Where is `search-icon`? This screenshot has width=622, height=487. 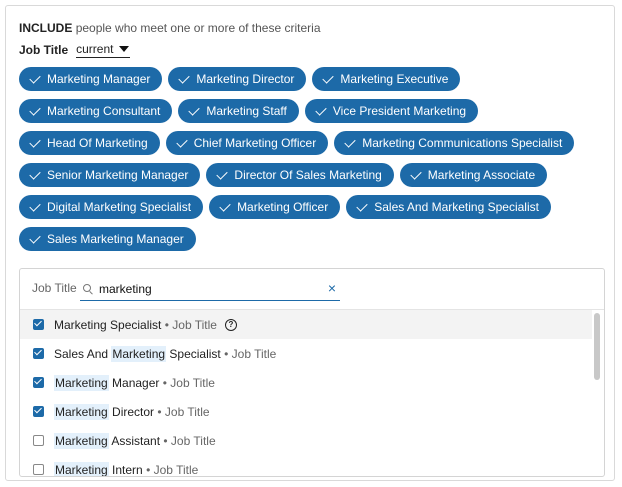
search-icon is located at coordinates (88, 289).